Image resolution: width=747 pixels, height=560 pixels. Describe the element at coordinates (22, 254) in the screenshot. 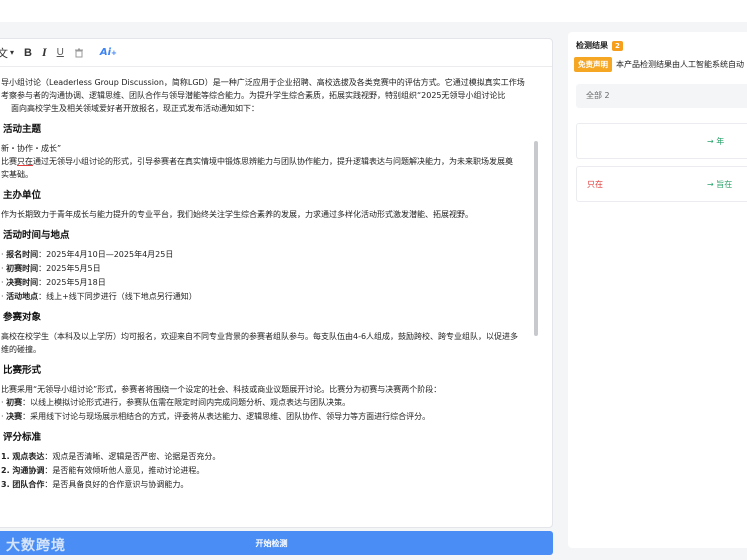

I see `item-label: 报名时间` at that location.